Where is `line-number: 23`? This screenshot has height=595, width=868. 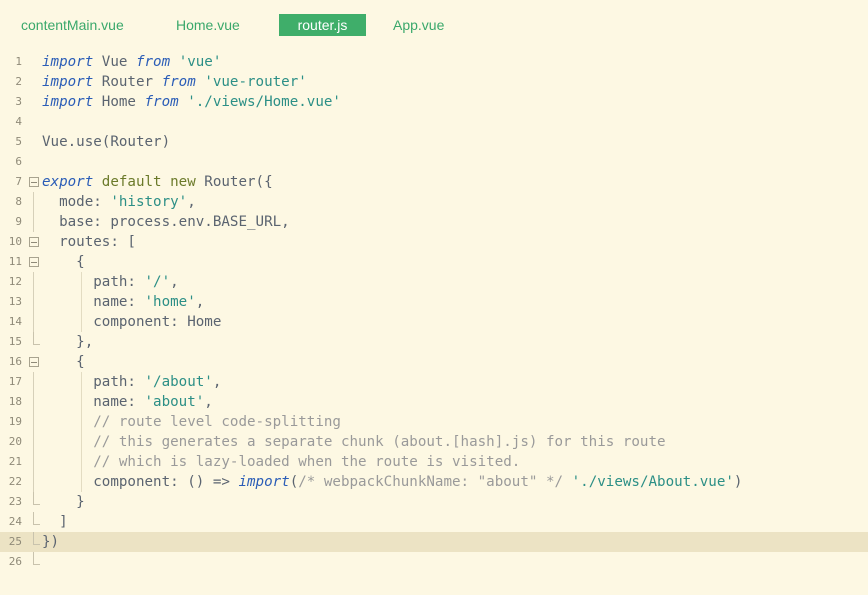 line-number: 23 is located at coordinates (15, 501).